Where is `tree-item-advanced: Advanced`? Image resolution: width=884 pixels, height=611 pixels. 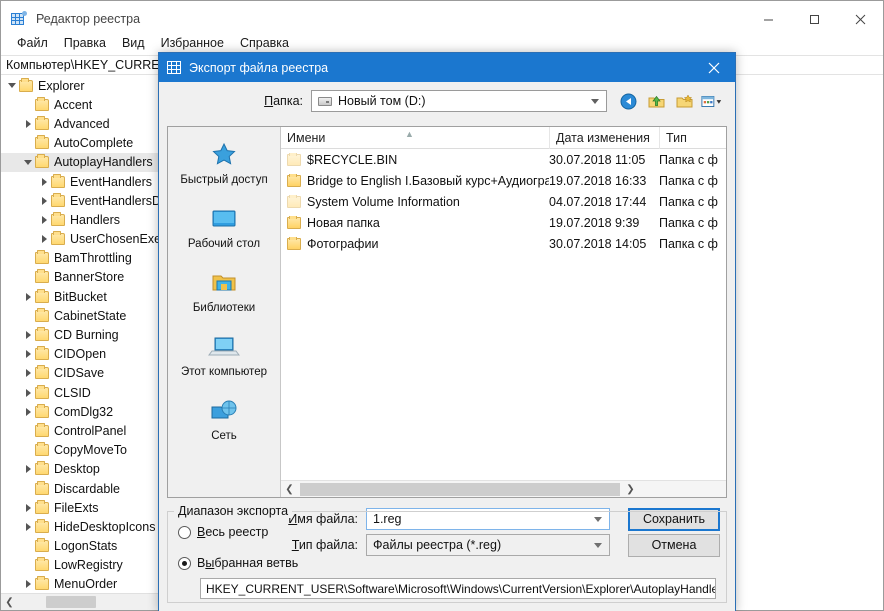 tree-item-advanced: Advanced is located at coordinates (86, 123).